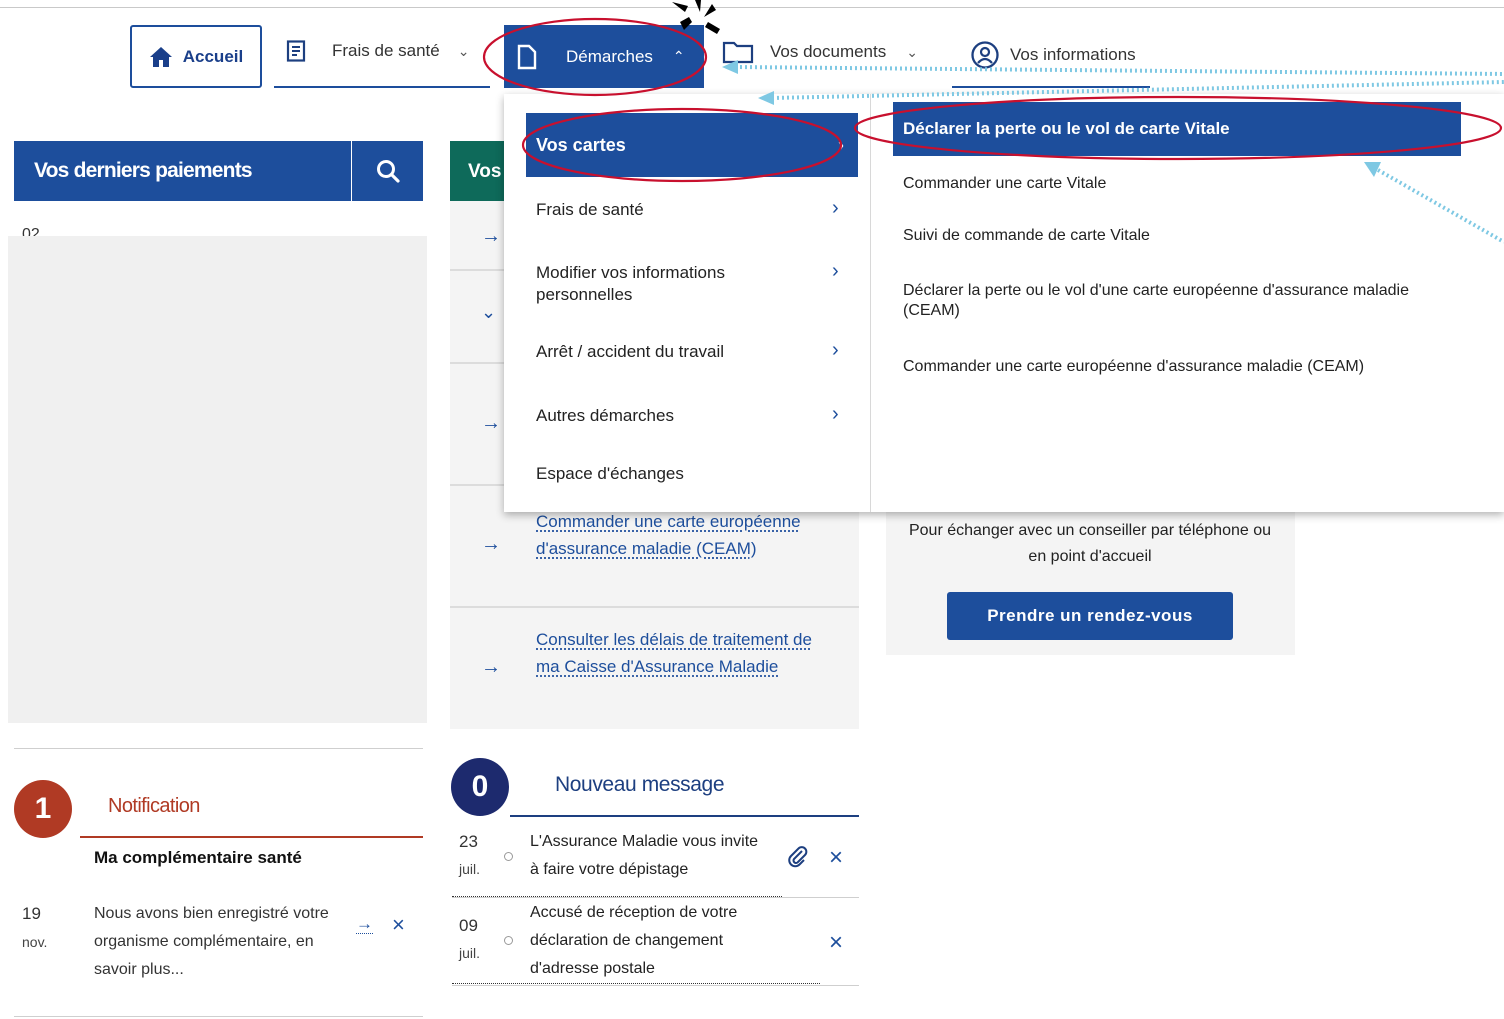 The image size is (1504, 1019). I want to click on nav-vos-documents: Vos documents ⌄, so click(820, 52).